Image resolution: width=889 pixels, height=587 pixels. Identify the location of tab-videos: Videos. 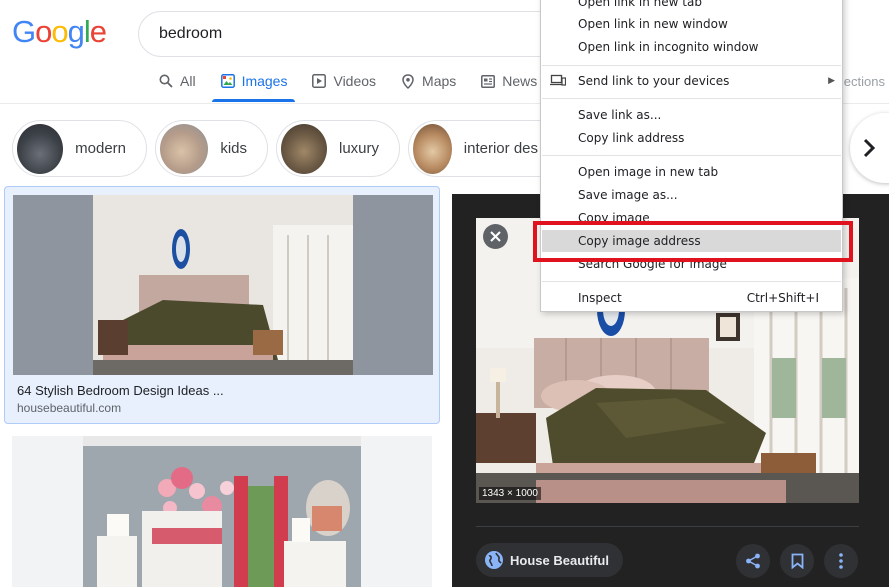
(343, 81).